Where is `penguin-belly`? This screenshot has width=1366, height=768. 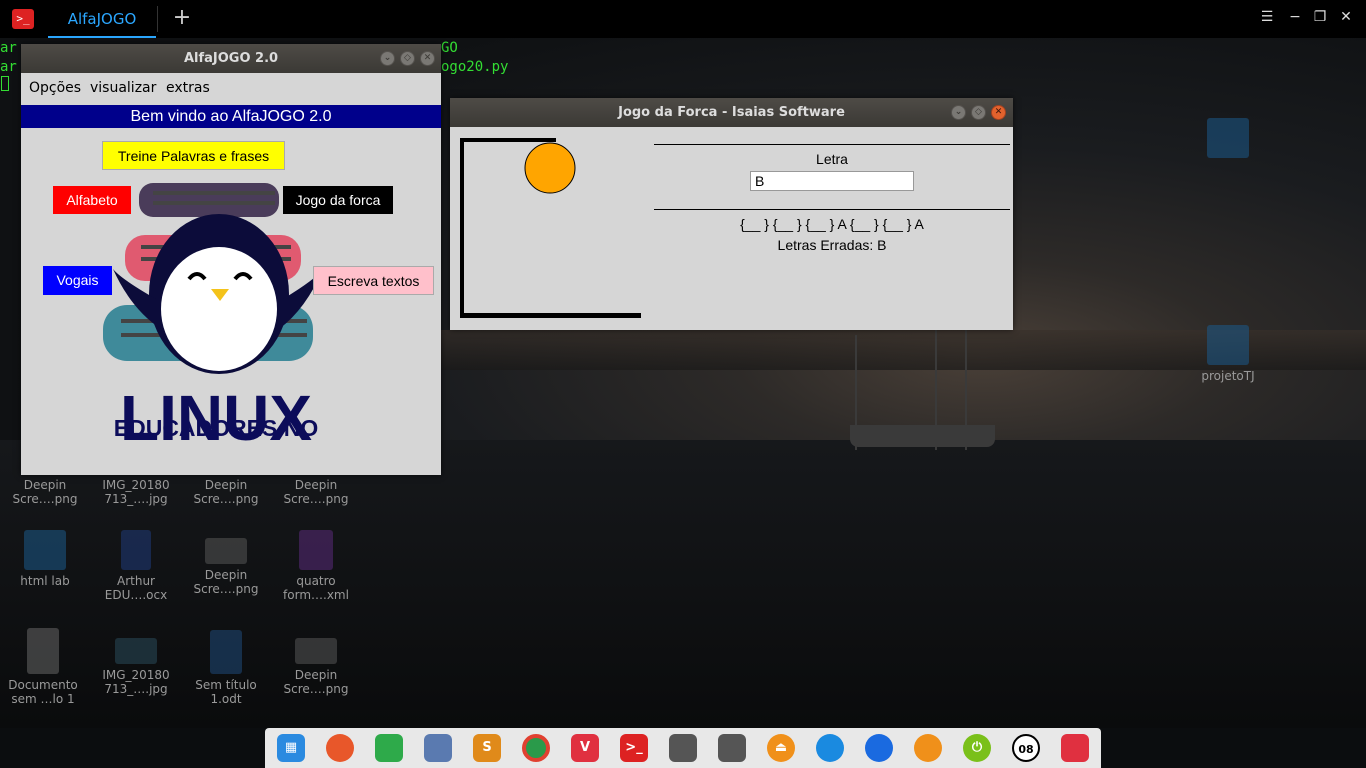
penguin-belly is located at coordinates (219, 309).